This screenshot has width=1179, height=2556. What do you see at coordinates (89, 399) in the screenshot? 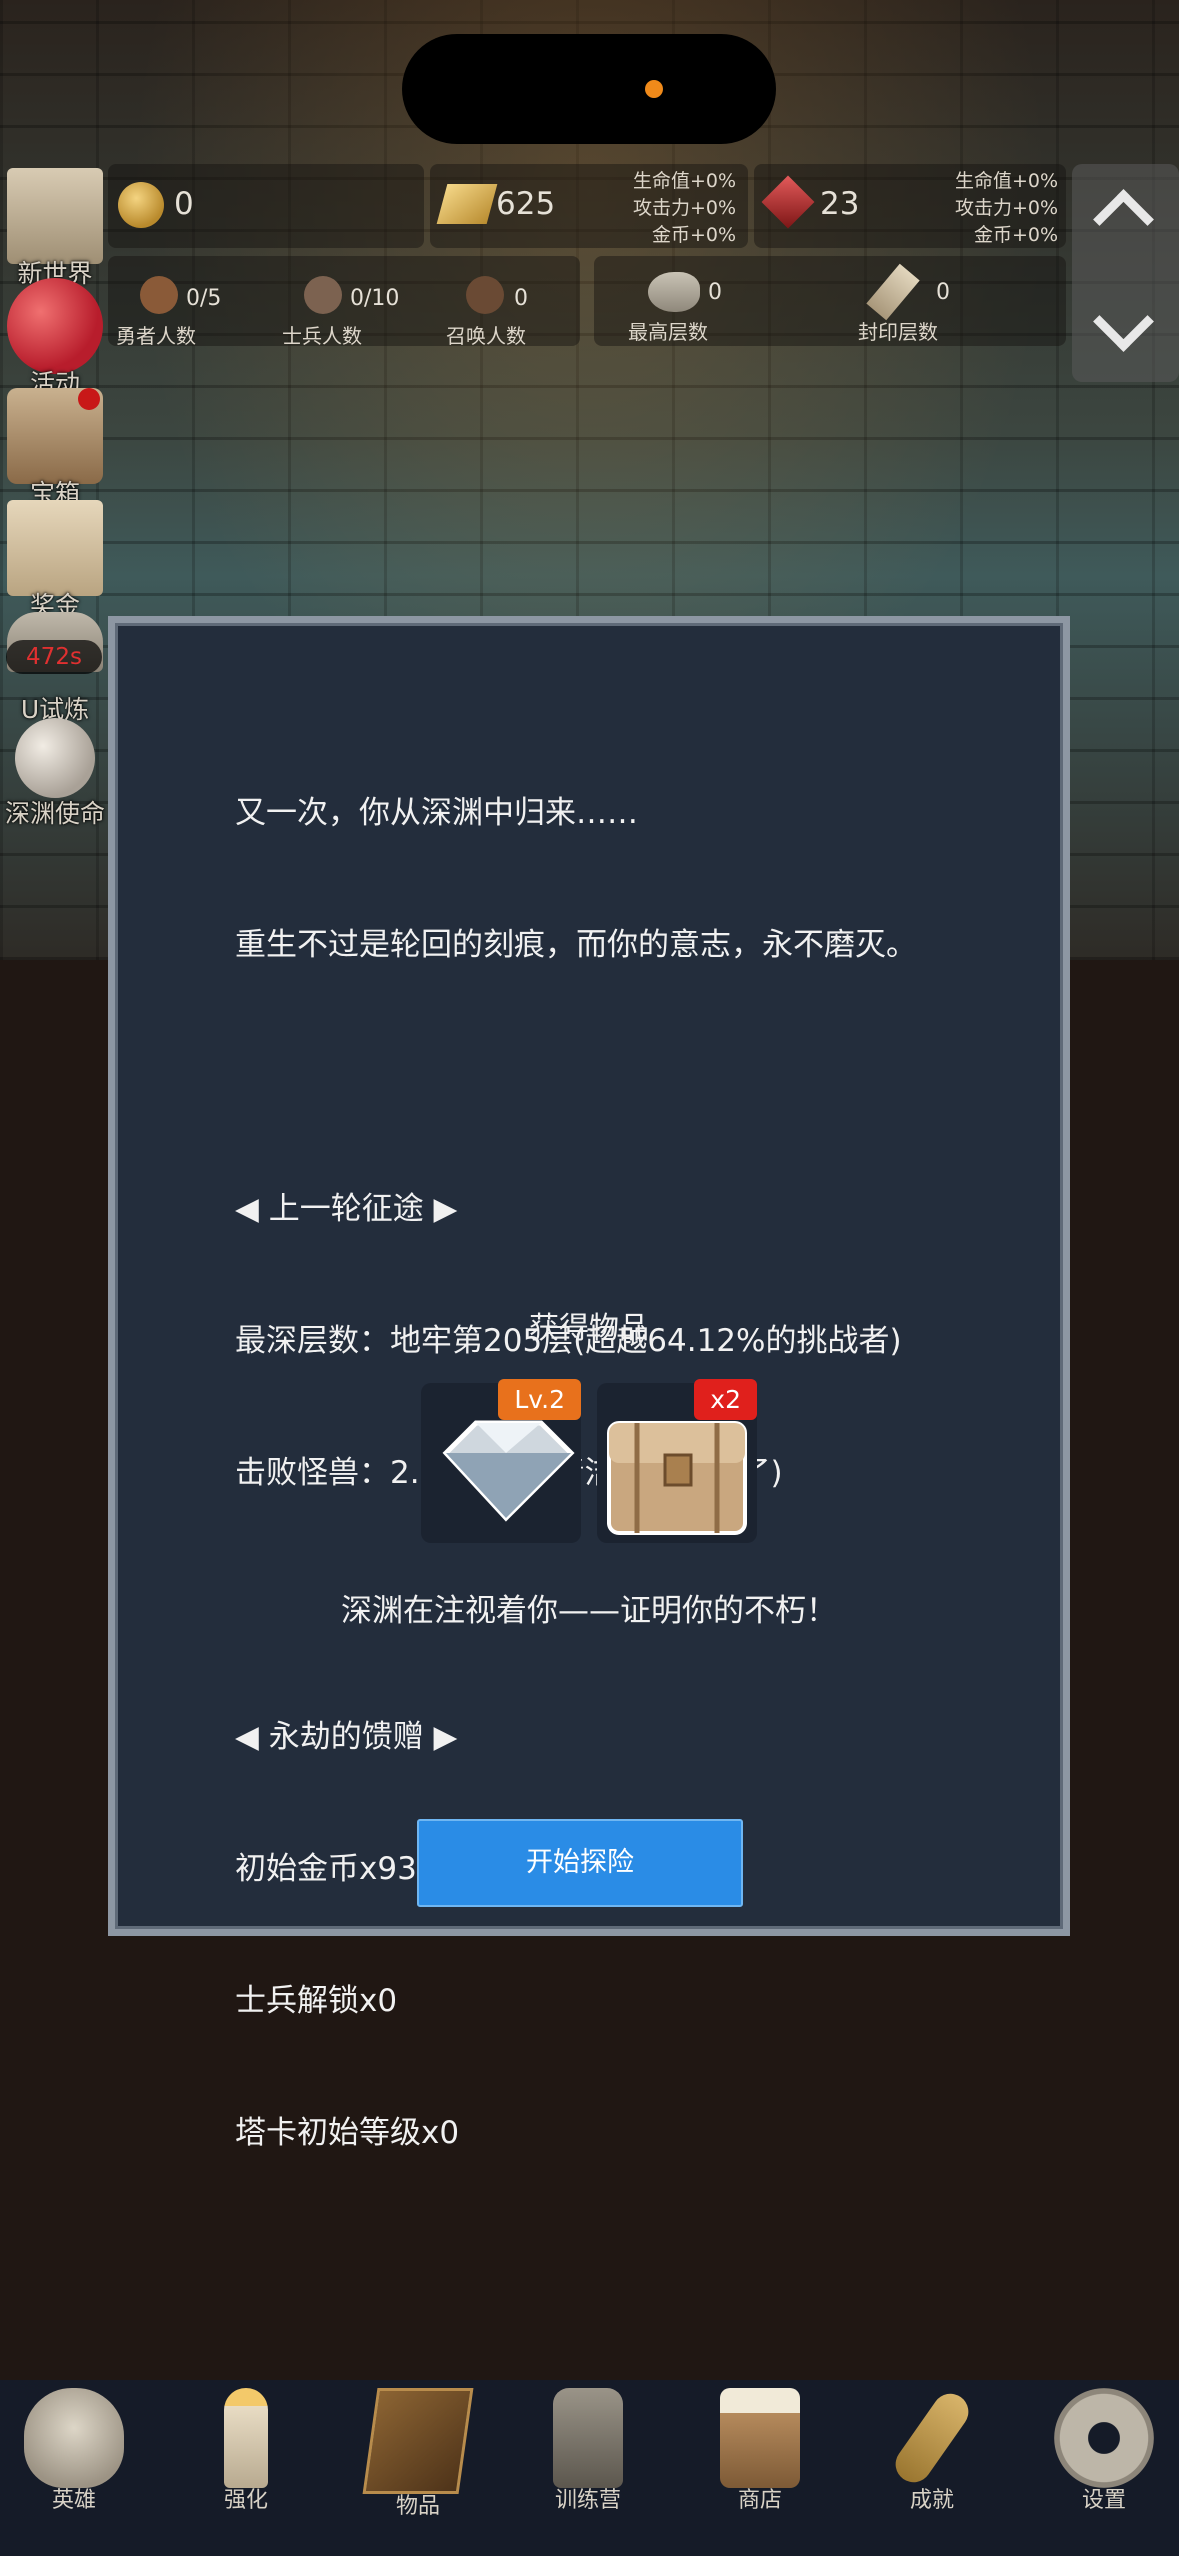
I see `notification-dot` at bounding box center [89, 399].